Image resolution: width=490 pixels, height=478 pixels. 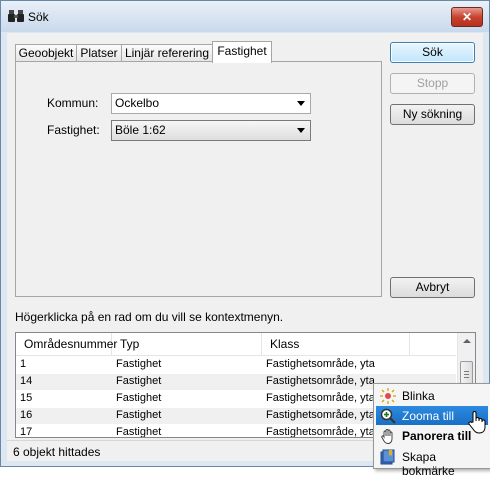 What do you see at coordinates (418, 396) in the screenshot?
I see `menu-item-label: Blinka` at bounding box center [418, 396].